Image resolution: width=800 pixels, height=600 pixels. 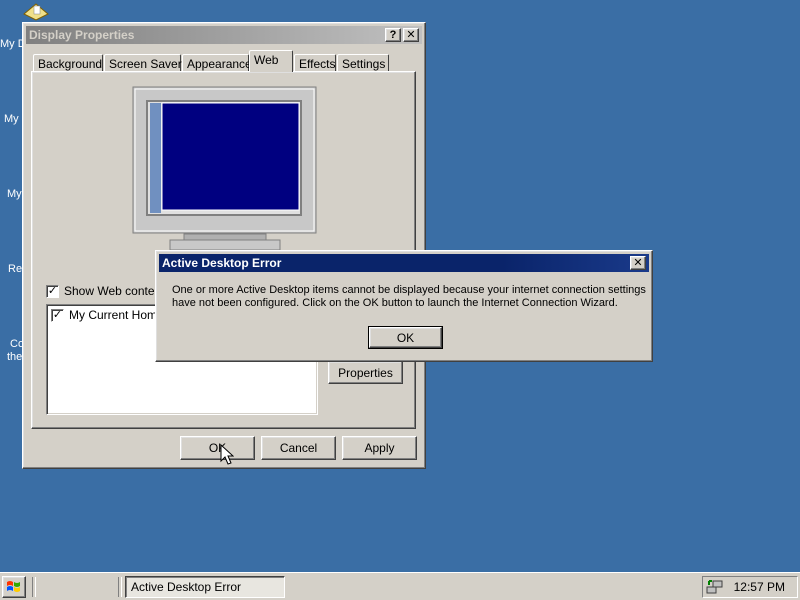 What do you see at coordinates (404, 263) in the screenshot?
I see `error-dialog-titlebar: Active Desktop Error ✕` at bounding box center [404, 263].